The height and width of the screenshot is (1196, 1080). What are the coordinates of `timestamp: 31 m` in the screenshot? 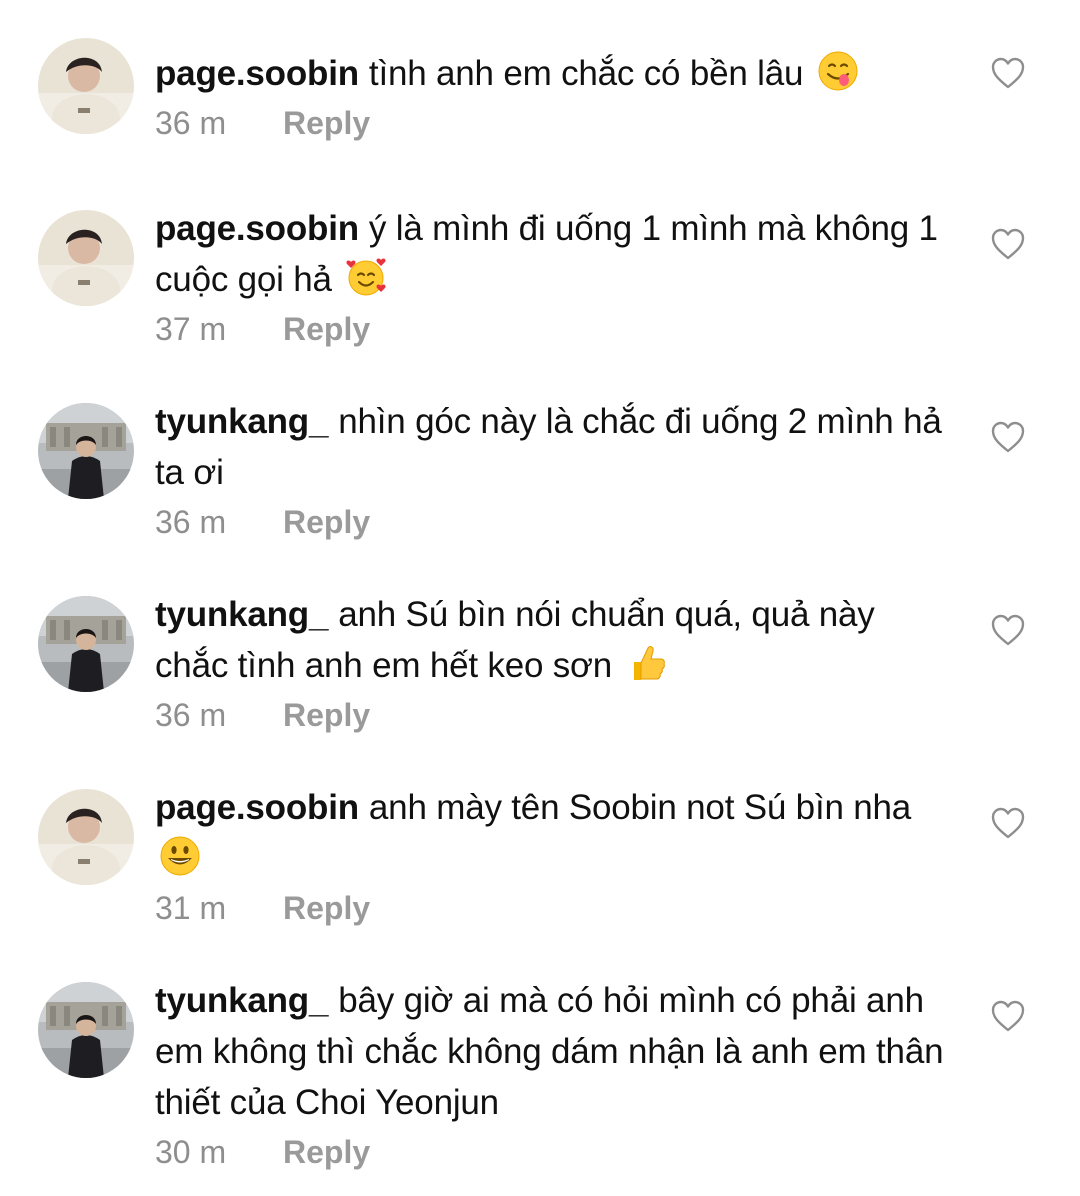 It's located at (191, 908).